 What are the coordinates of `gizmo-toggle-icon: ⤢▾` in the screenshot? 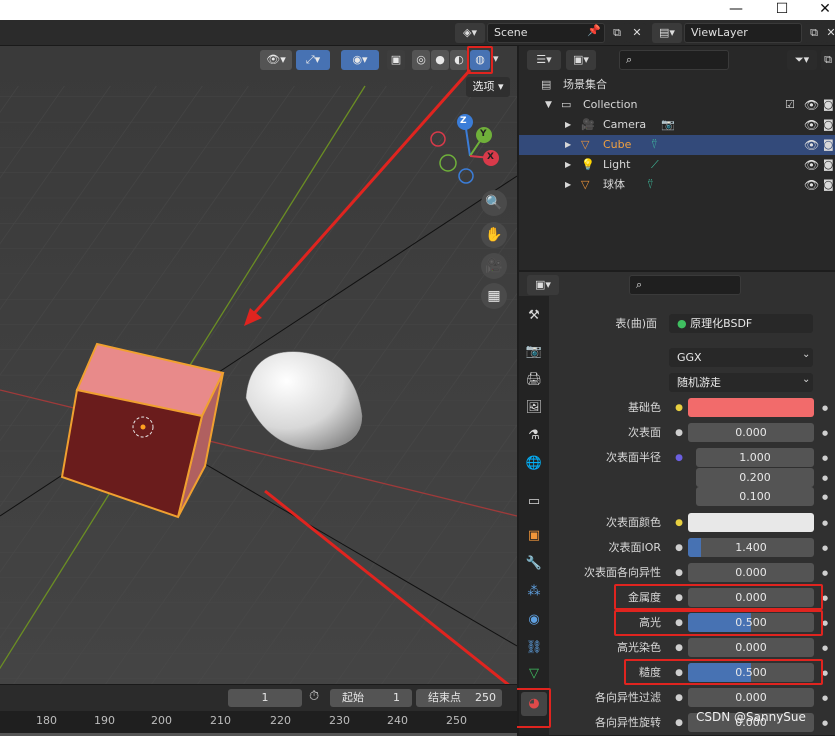 It's located at (313, 60).